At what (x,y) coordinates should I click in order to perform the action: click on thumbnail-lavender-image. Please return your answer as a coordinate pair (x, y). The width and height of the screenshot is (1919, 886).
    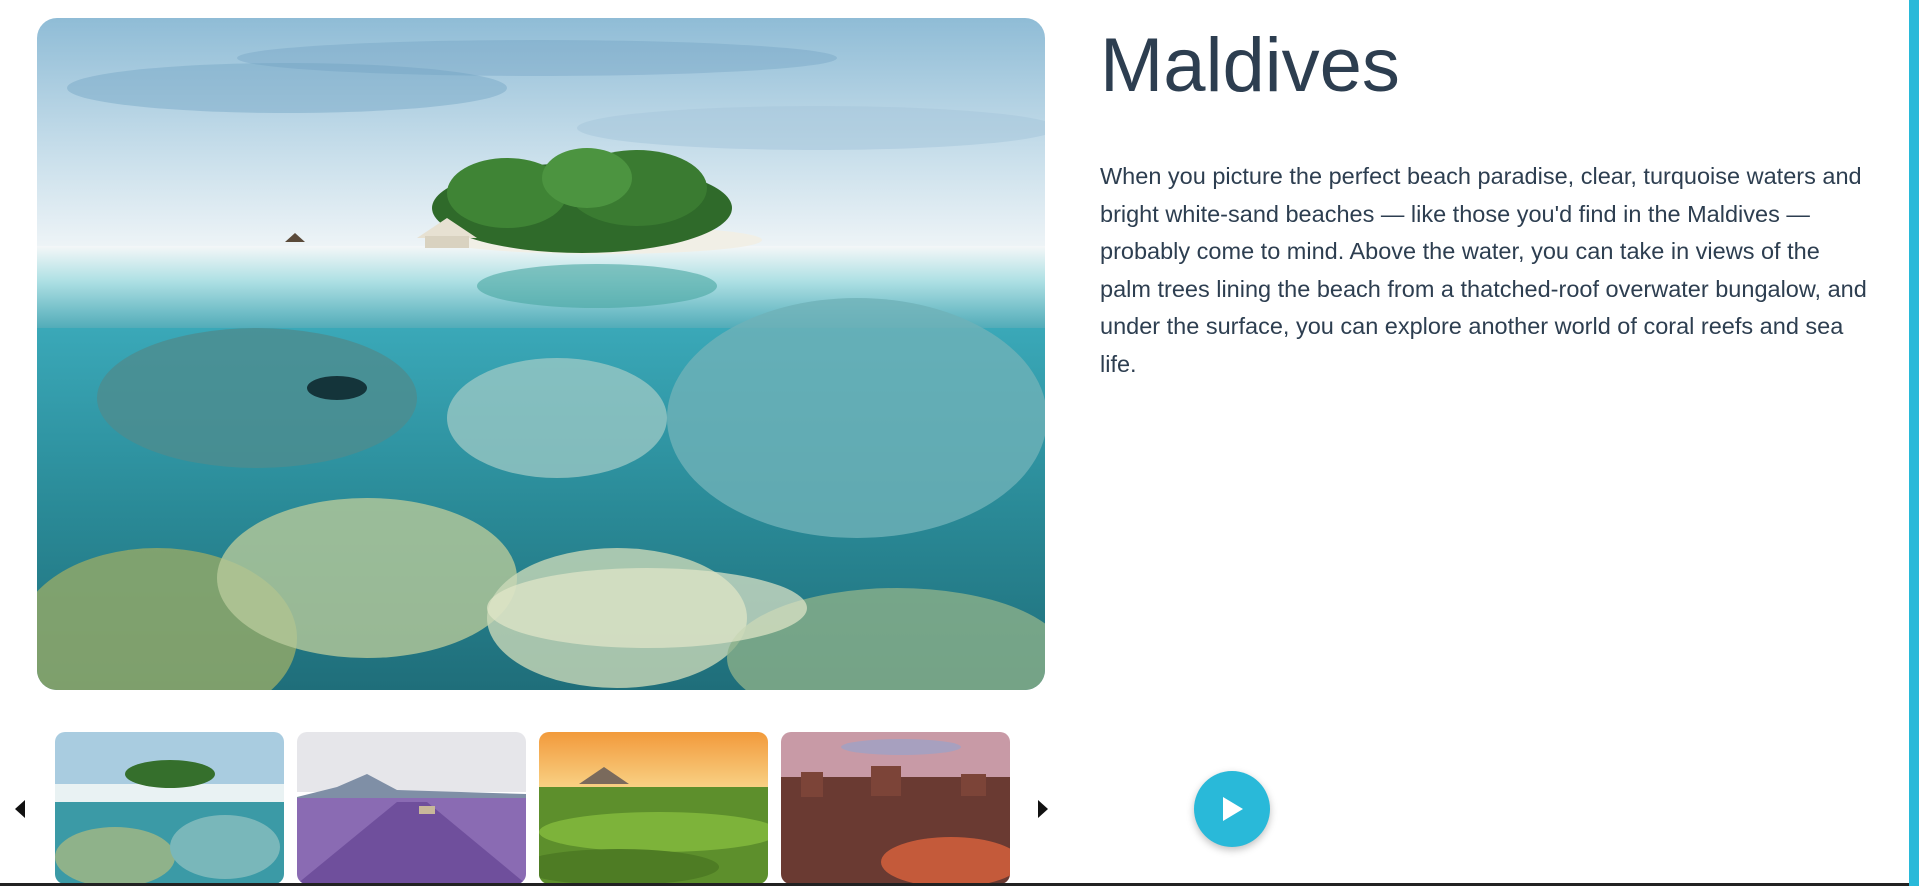
    Looking at the image, I should click on (411, 808).